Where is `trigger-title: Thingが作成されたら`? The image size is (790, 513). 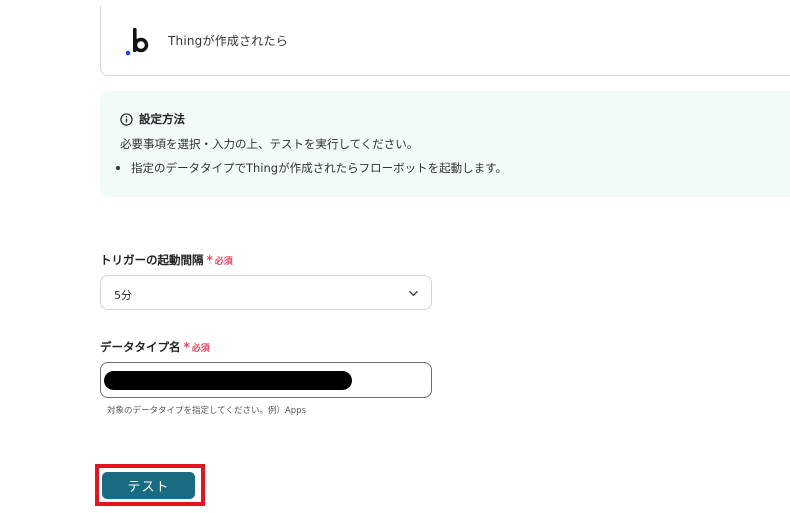
trigger-title: Thingが作成されたら is located at coordinates (228, 41).